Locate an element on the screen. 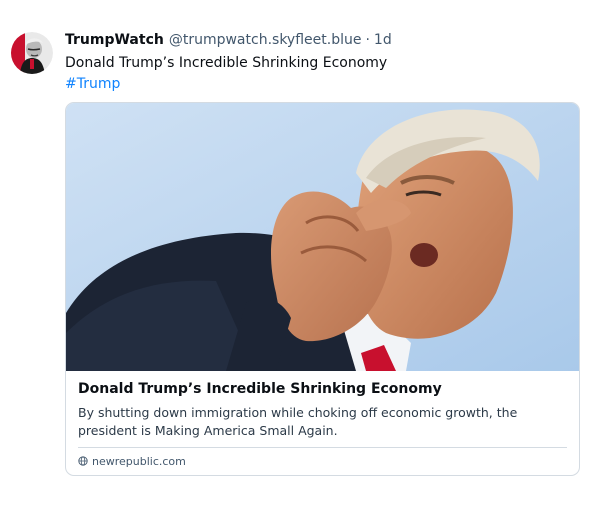  avatar-image is located at coordinates (32, 53).